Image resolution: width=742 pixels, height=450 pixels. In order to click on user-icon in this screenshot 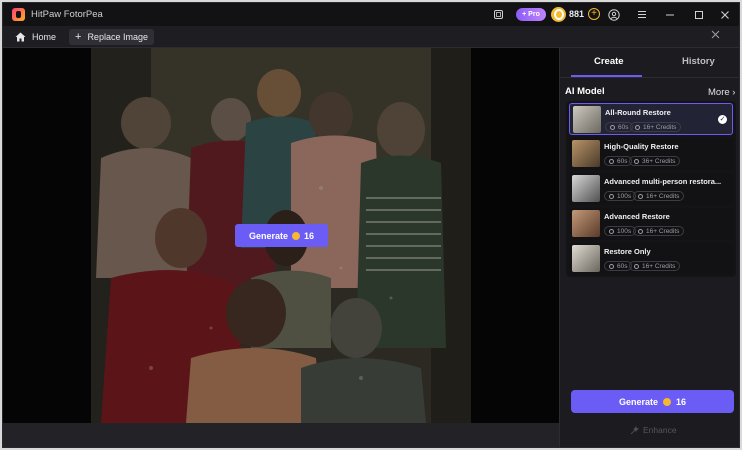, I will do `click(613, 14)`.